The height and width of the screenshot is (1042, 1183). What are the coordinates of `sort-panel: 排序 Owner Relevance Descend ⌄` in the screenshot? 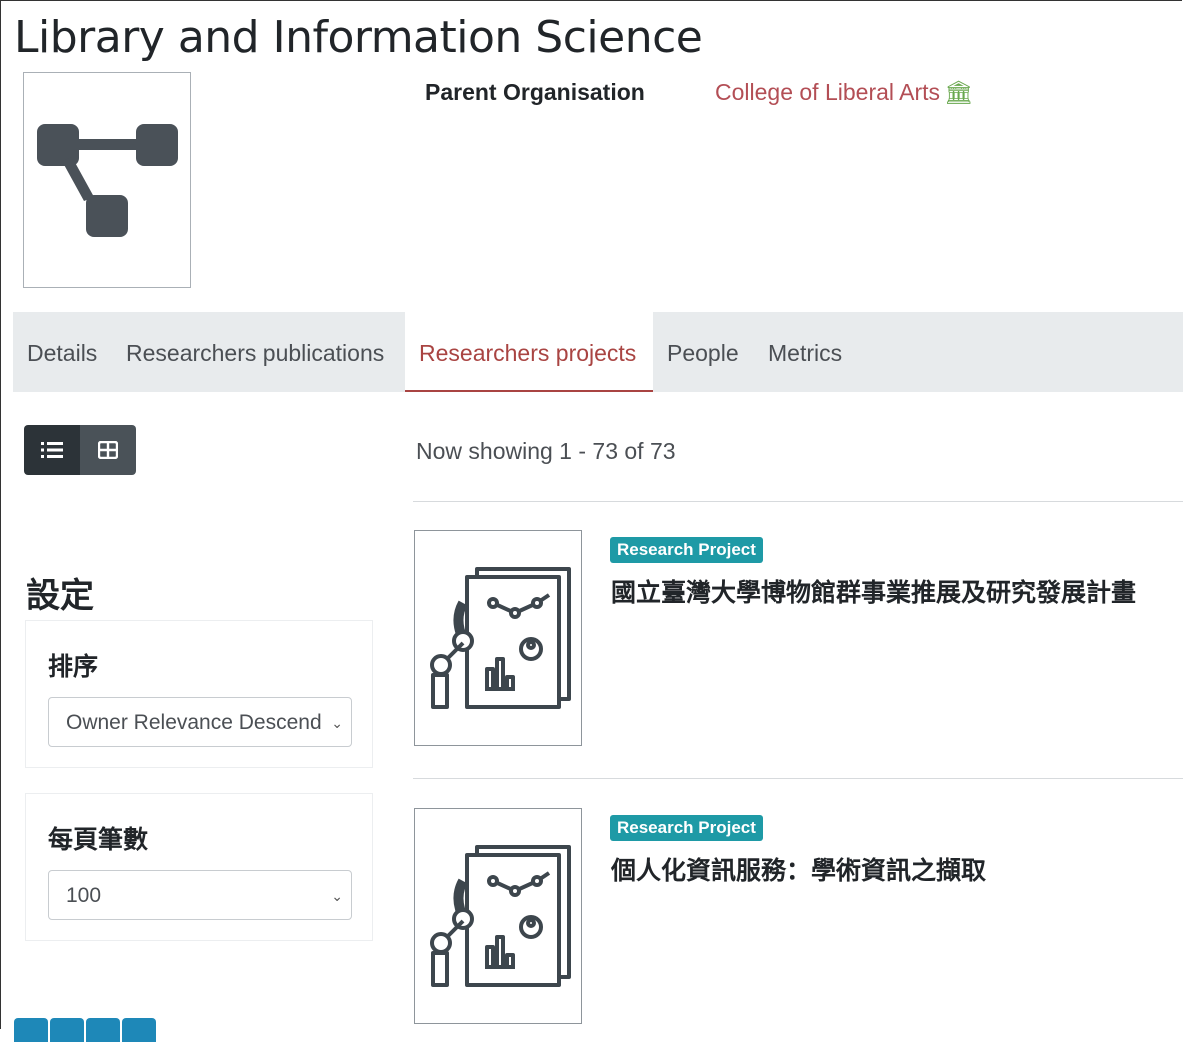 It's located at (199, 694).